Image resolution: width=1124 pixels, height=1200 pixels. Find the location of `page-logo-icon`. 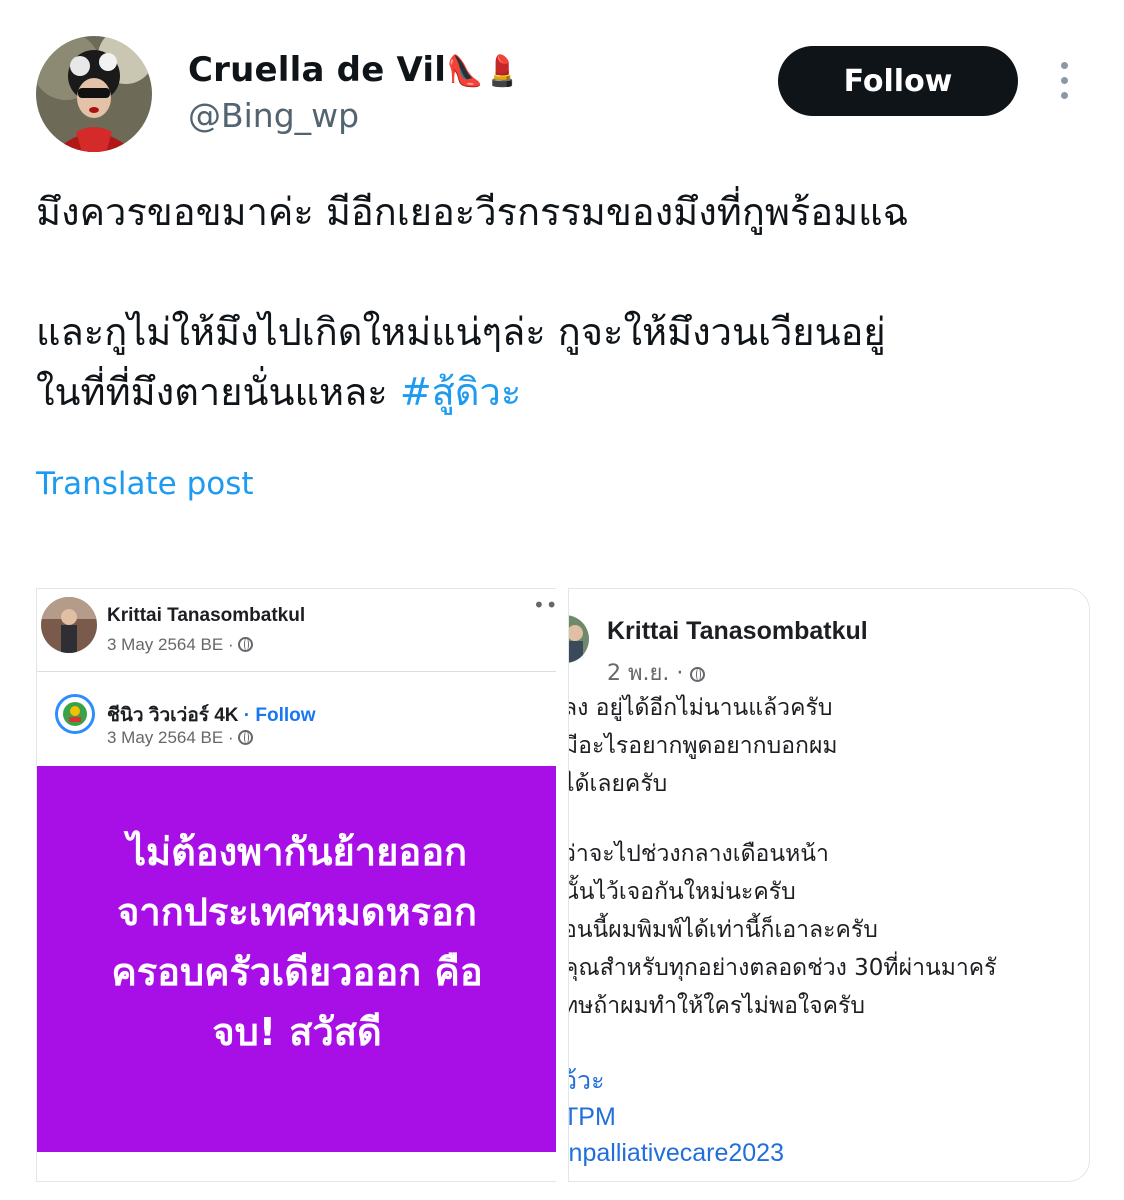

page-logo-icon is located at coordinates (75, 714).